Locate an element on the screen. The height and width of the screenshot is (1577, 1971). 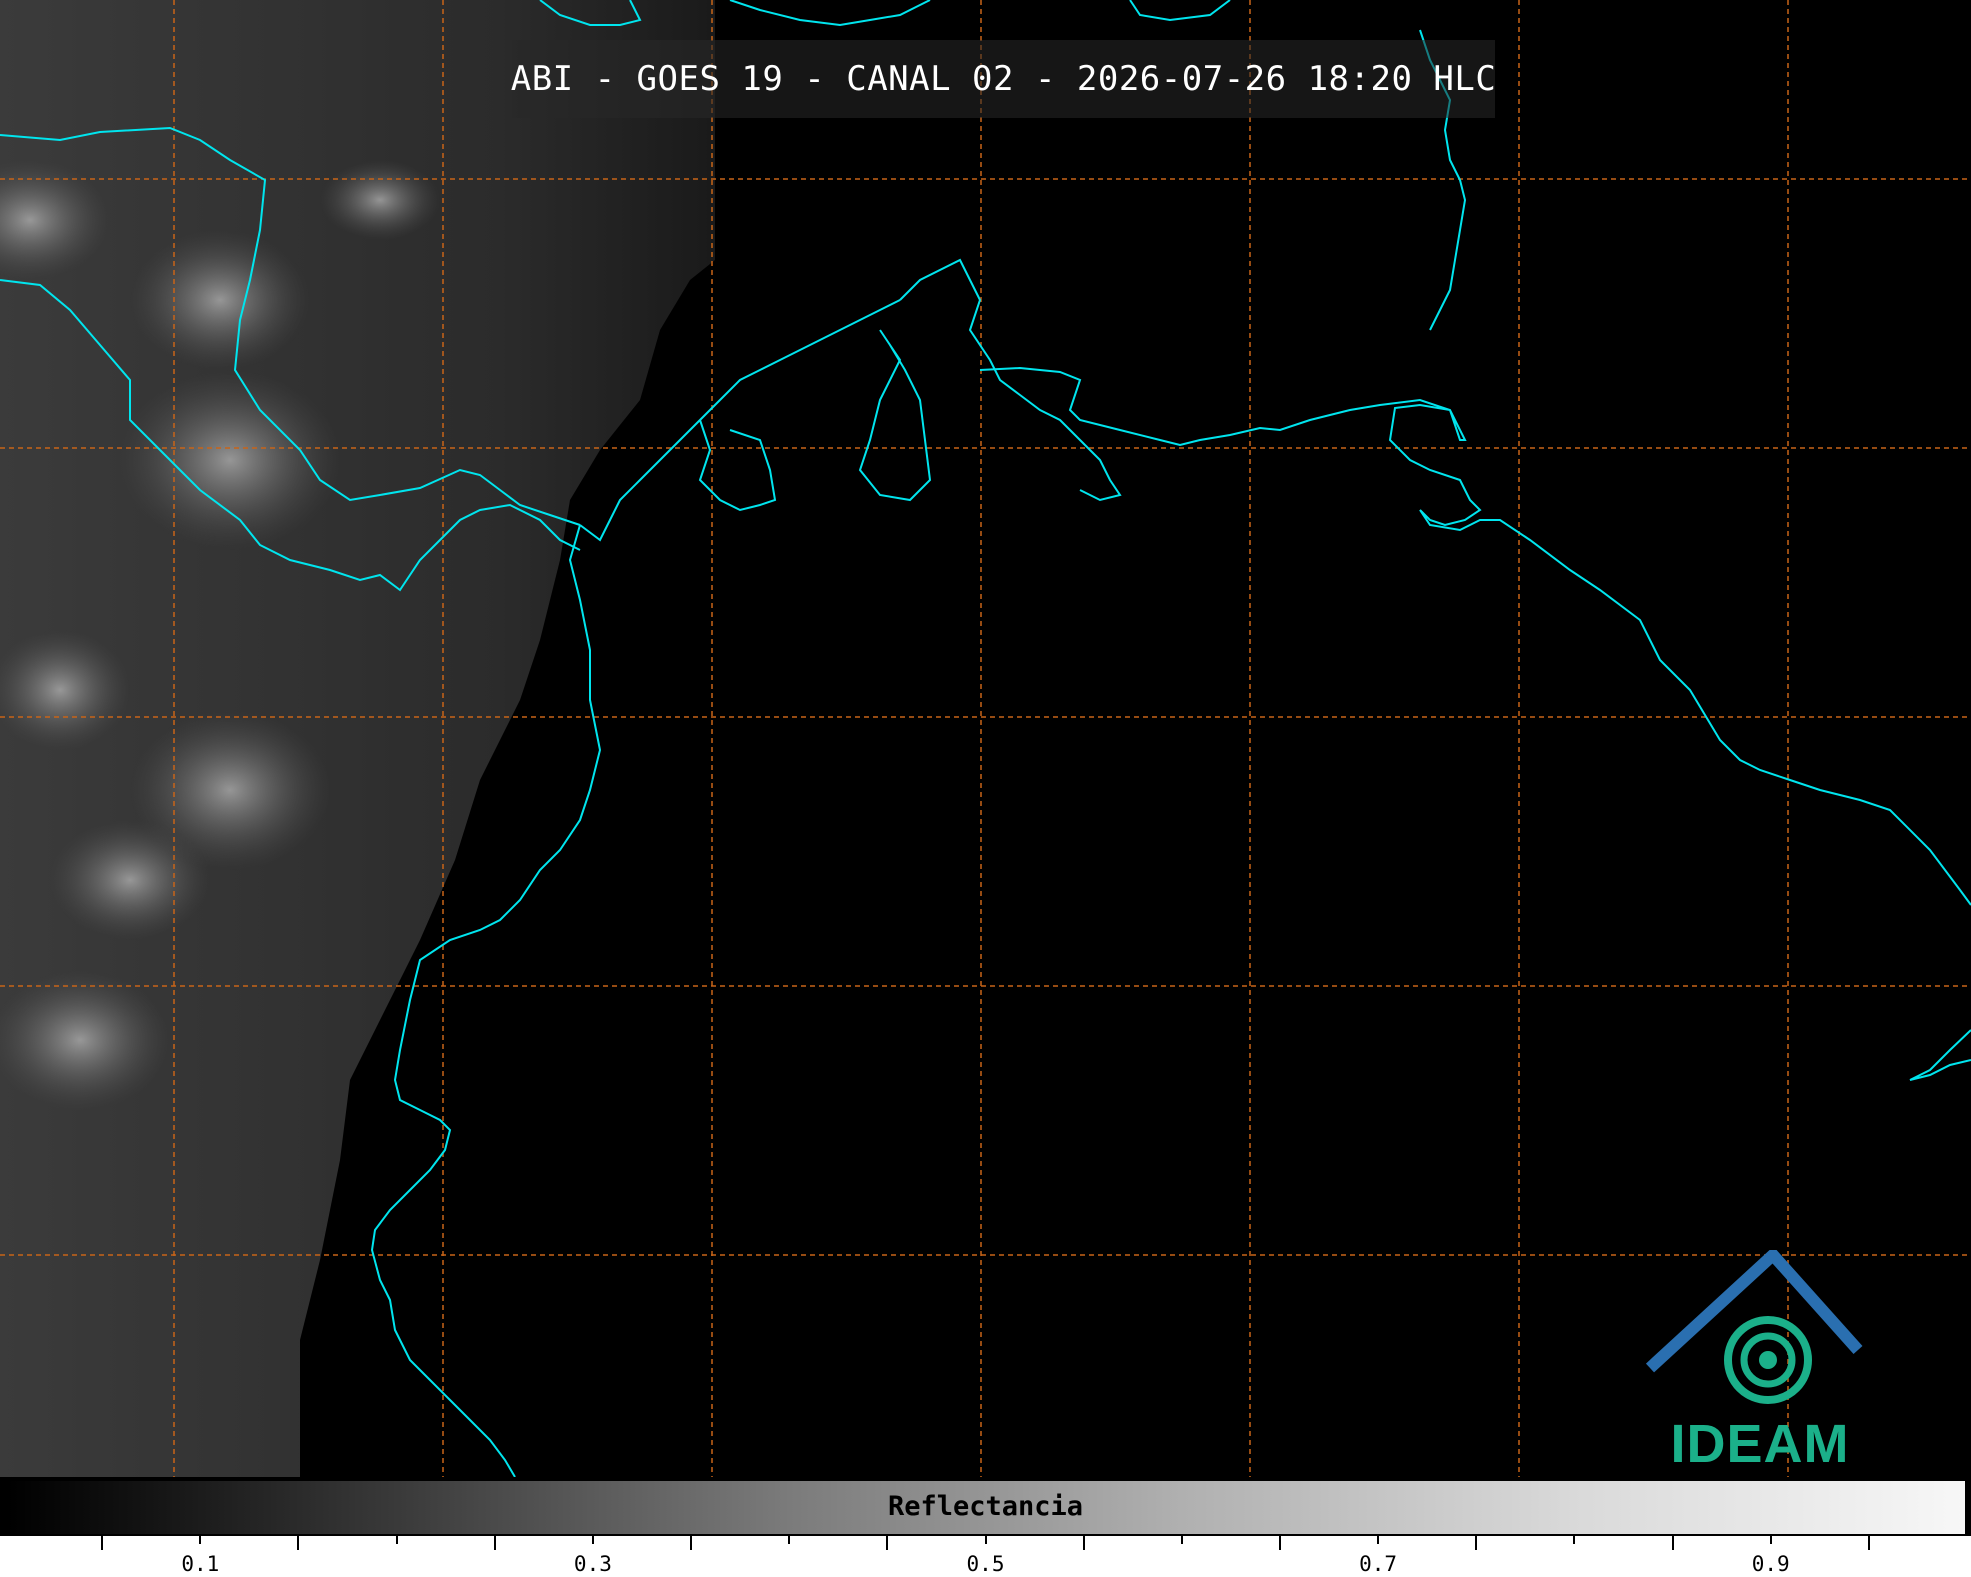
colorbar-ticks: 0.1 0.3 0.5 0.7 0.9 is located at coordinates (985, 1556).